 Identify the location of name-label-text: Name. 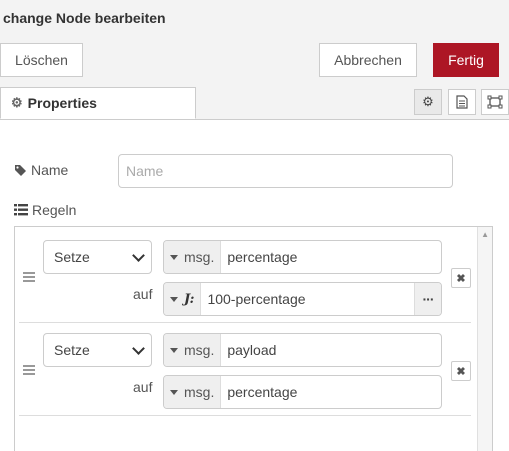
(50, 170).